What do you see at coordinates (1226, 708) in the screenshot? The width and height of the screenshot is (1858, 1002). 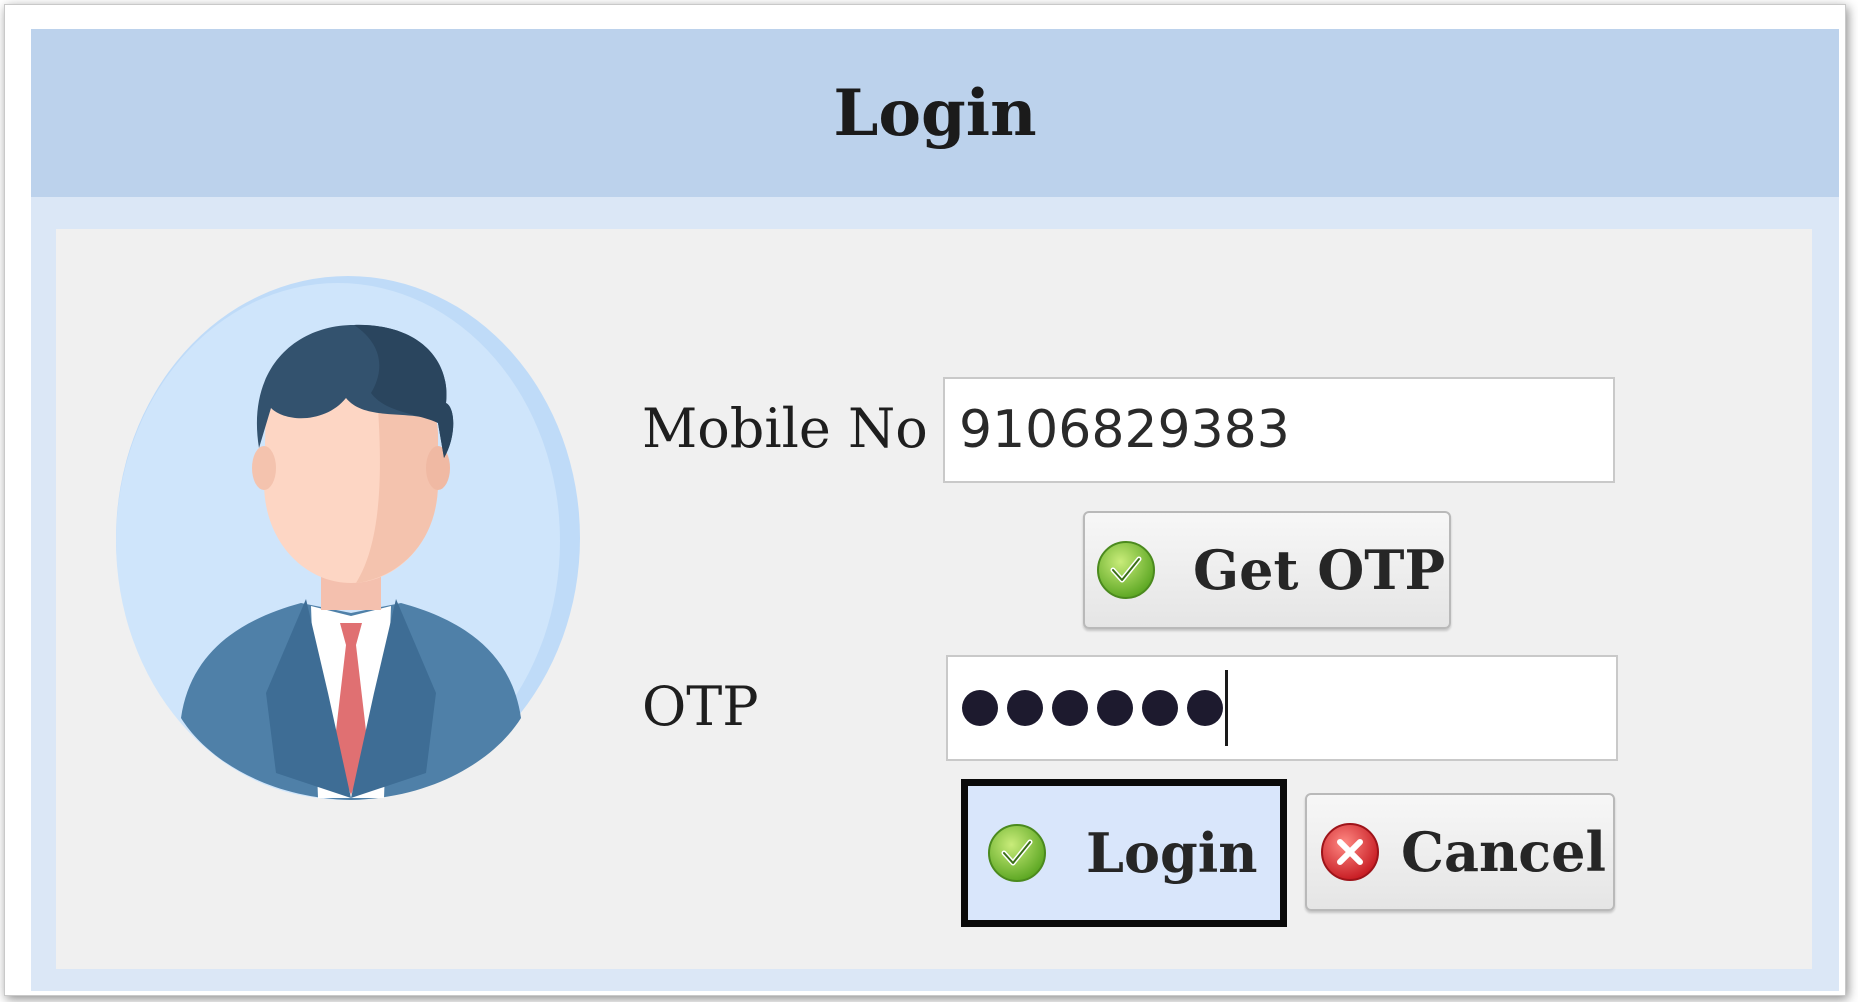 I see `text-caret` at bounding box center [1226, 708].